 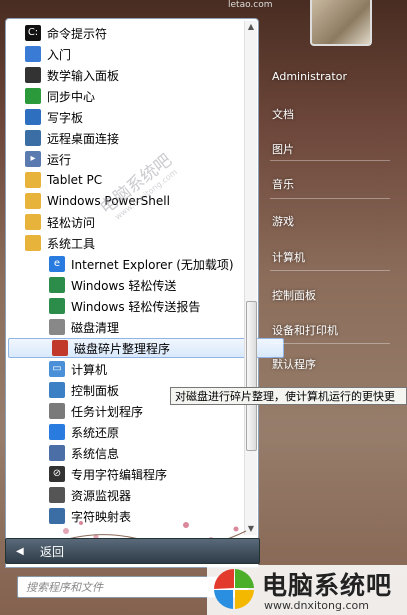 I want to click on program-item-label: 专用字符编辑程序, so click(x=119, y=474).